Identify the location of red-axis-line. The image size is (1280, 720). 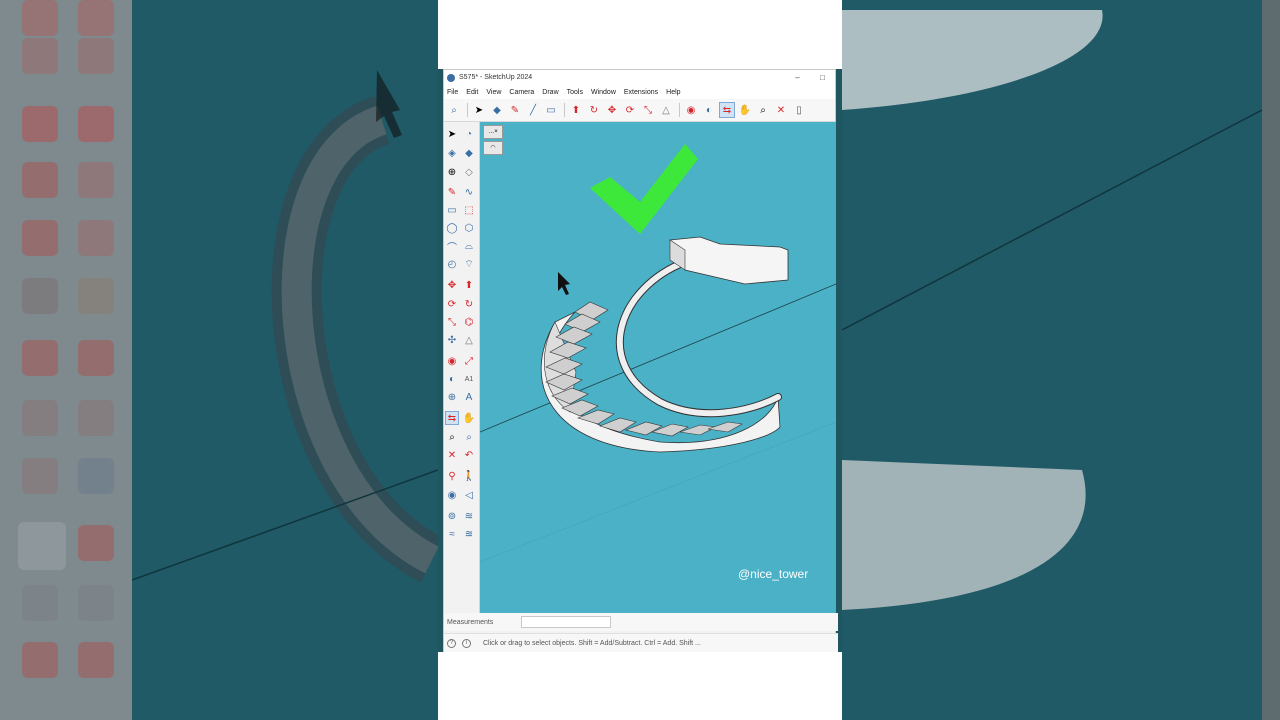
(658, 358).